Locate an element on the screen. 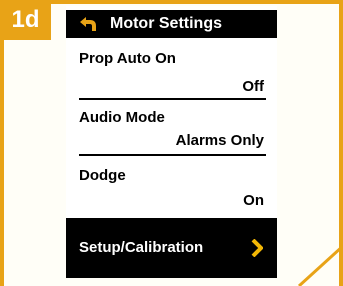 The width and height of the screenshot is (343, 286). dodge-label: Dodge is located at coordinates (102, 175).